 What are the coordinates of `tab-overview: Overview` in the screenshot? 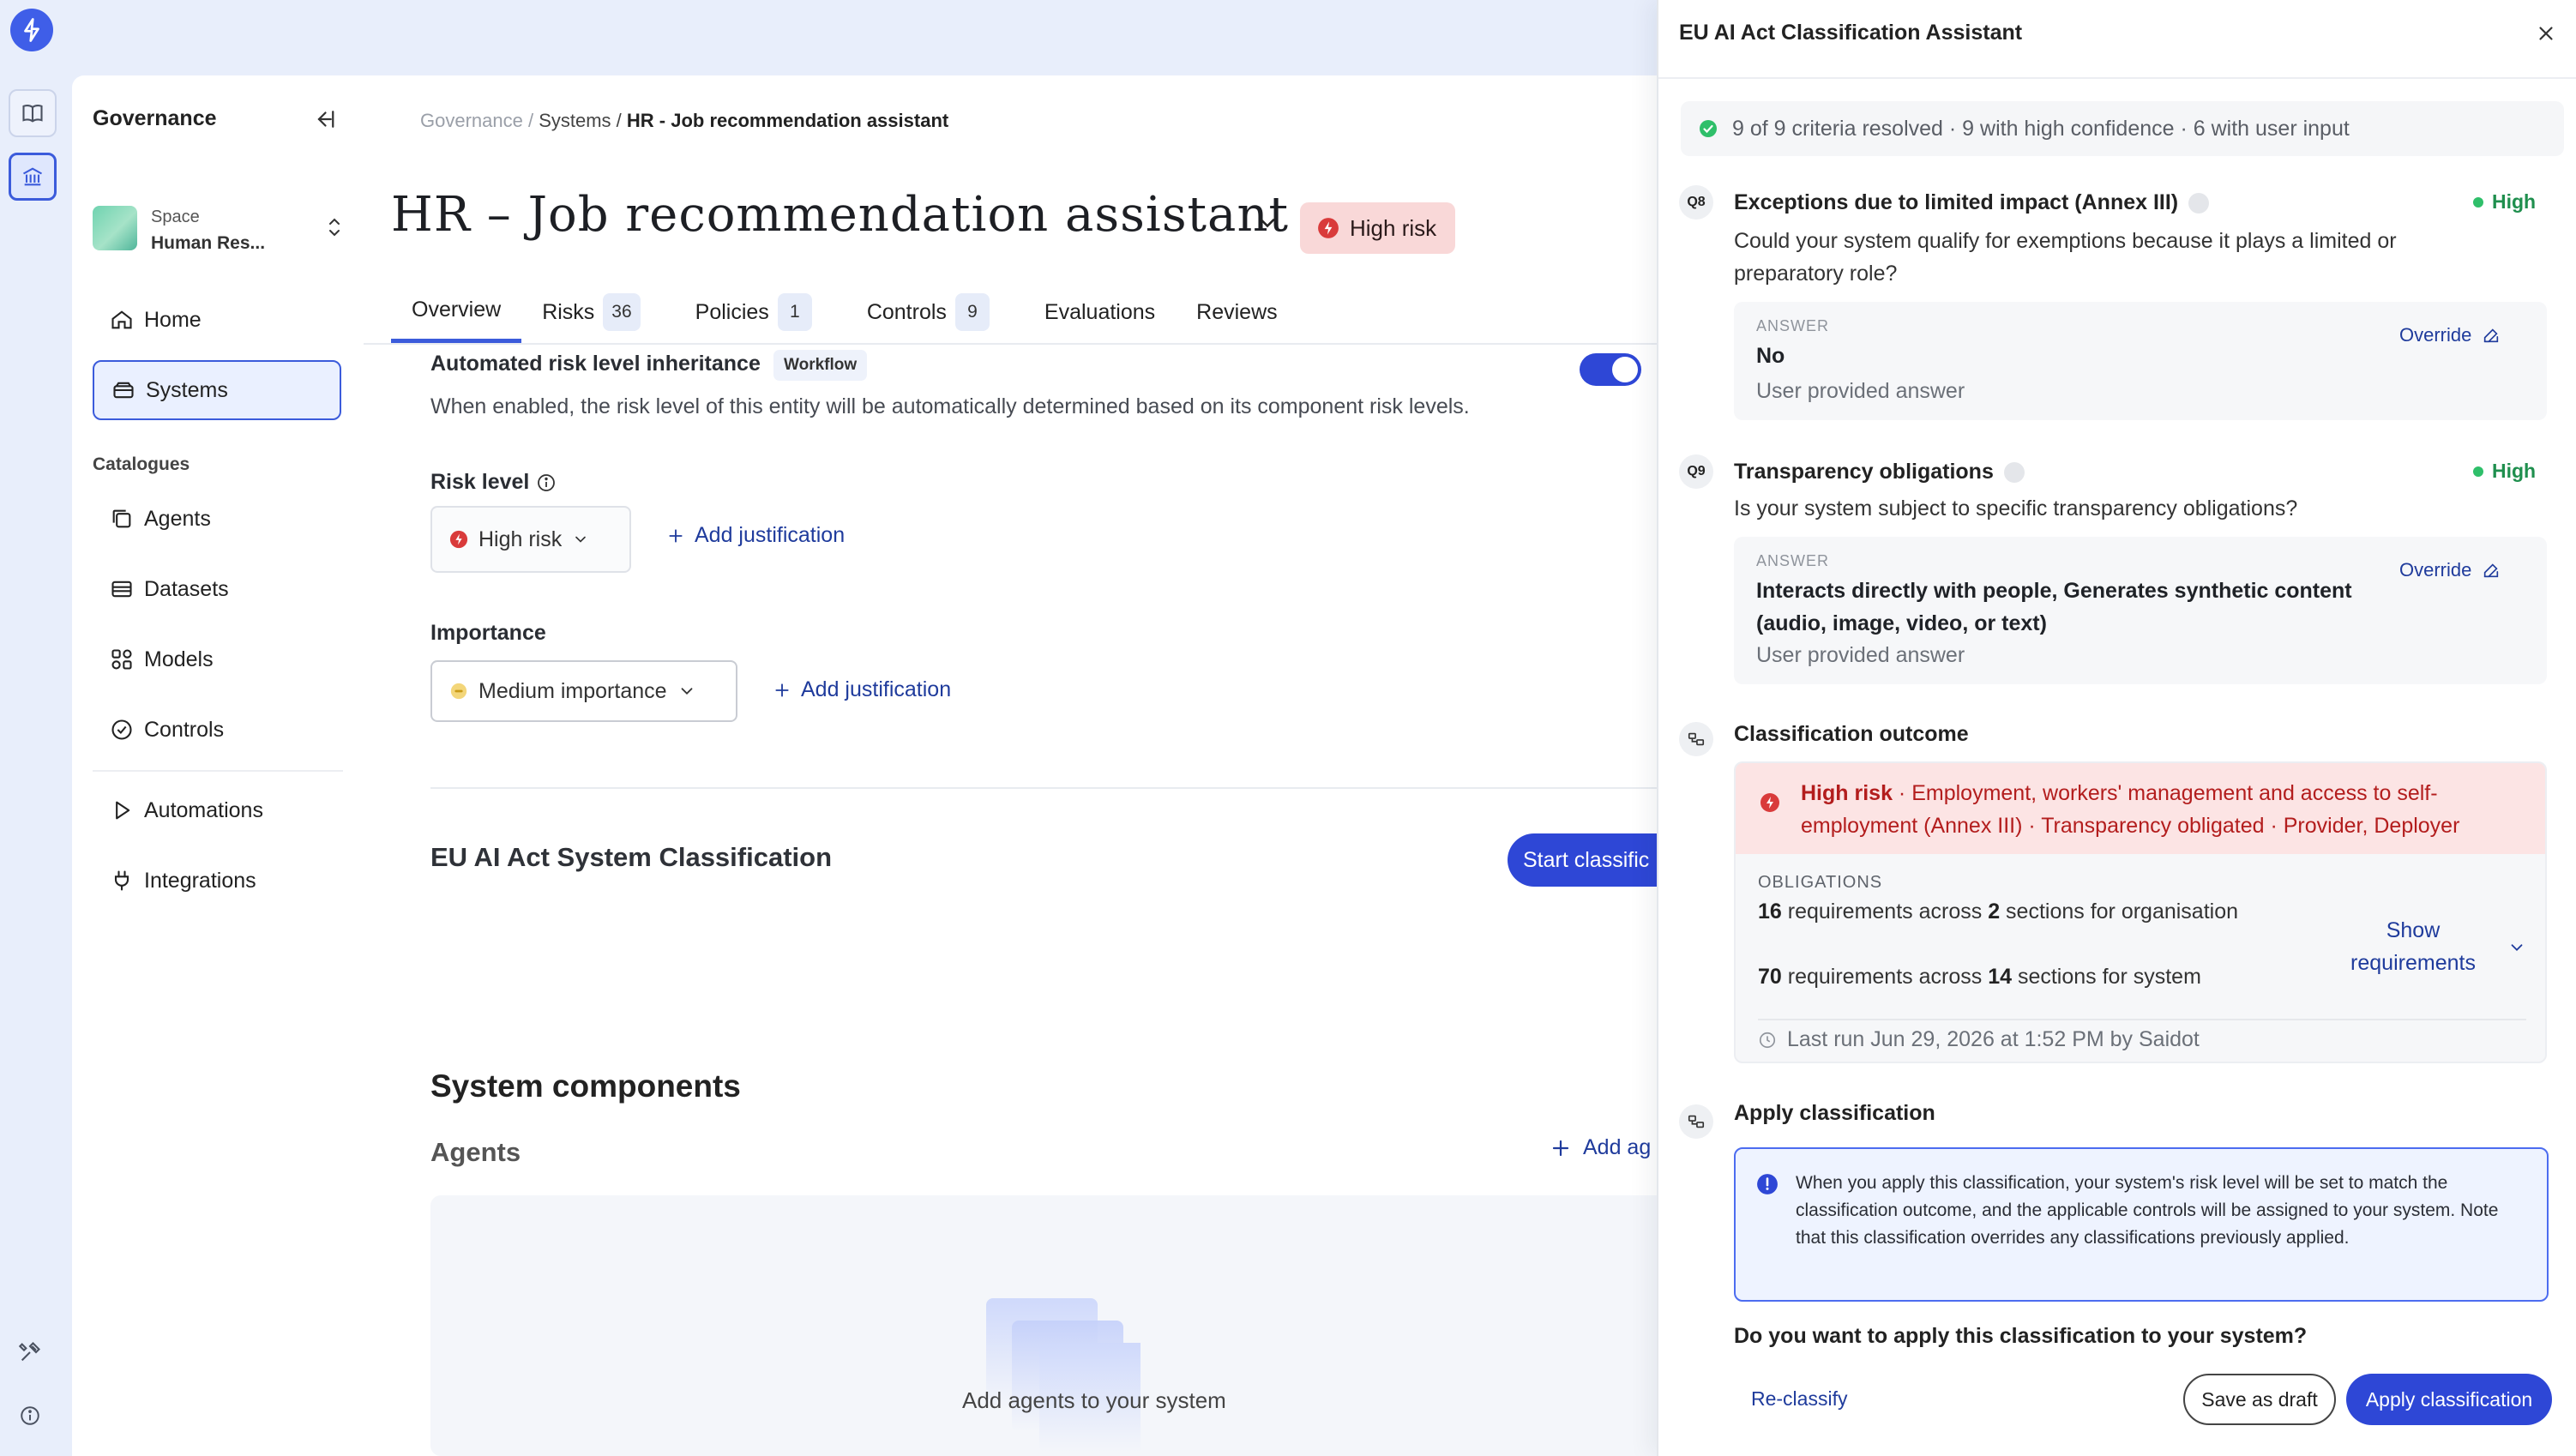 It's located at (456, 312).